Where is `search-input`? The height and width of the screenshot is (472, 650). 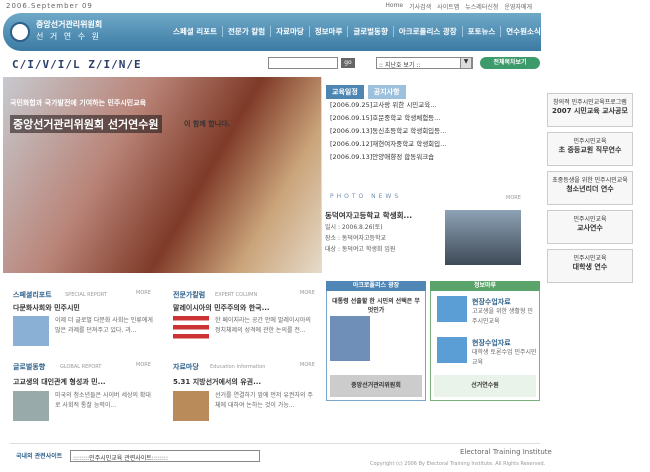 search-input is located at coordinates (303, 63).